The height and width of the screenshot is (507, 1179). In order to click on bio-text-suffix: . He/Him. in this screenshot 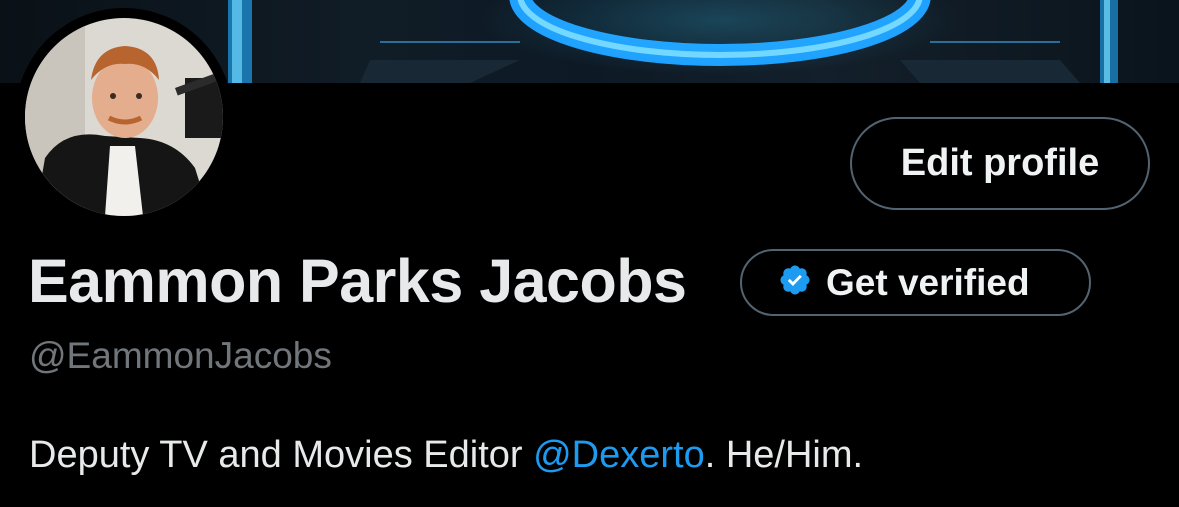, I will do `click(784, 455)`.